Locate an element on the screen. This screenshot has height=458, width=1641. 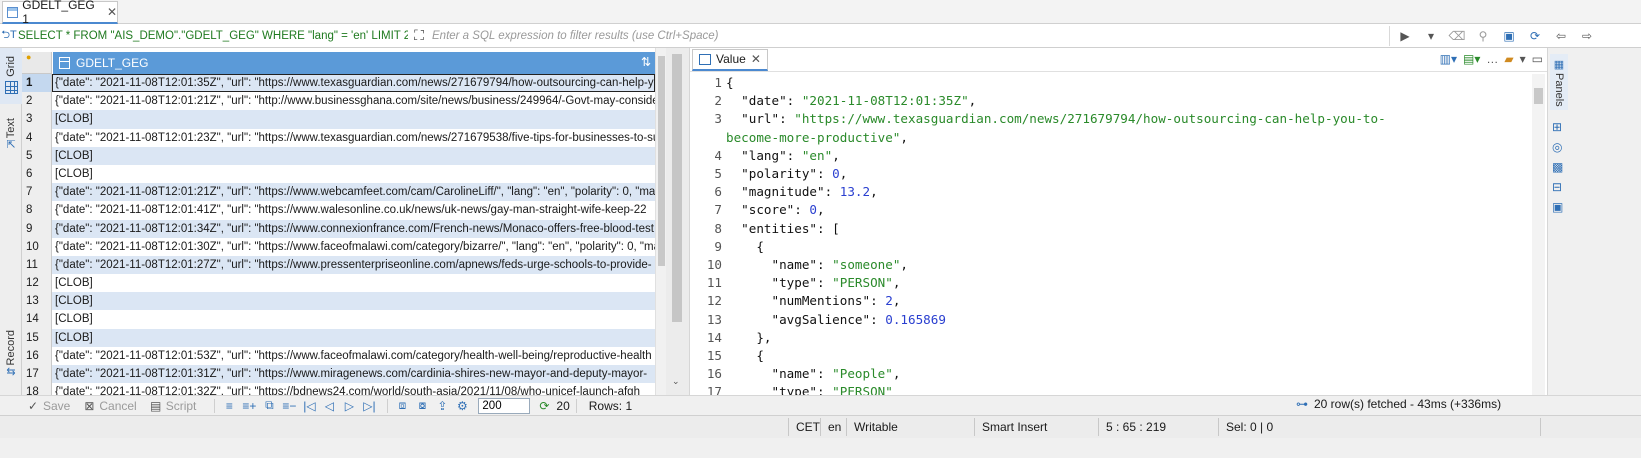
row-number: 17 is located at coordinates (37, 374).